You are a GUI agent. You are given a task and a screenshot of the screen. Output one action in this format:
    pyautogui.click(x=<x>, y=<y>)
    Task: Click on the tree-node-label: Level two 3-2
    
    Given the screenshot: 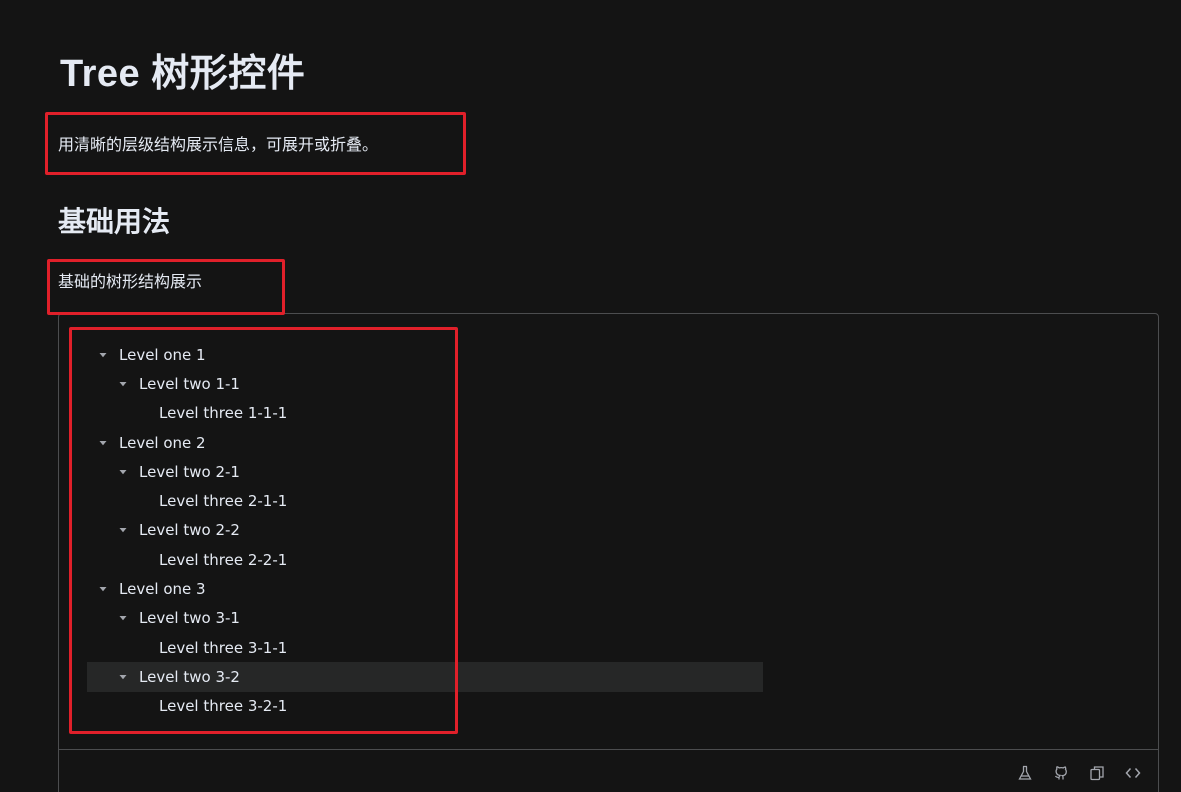 What is the action you would take?
    pyautogui.click(x=189, y=676)
    